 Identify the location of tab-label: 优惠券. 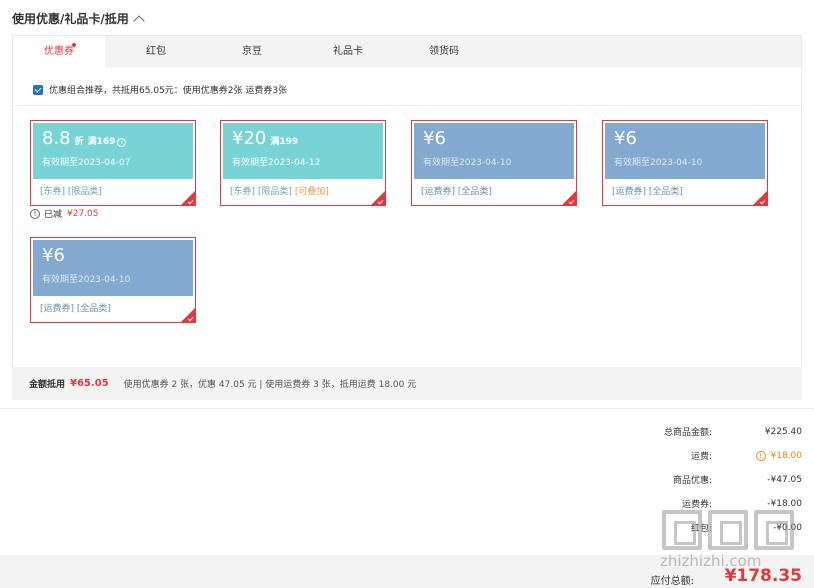
(59, 51).